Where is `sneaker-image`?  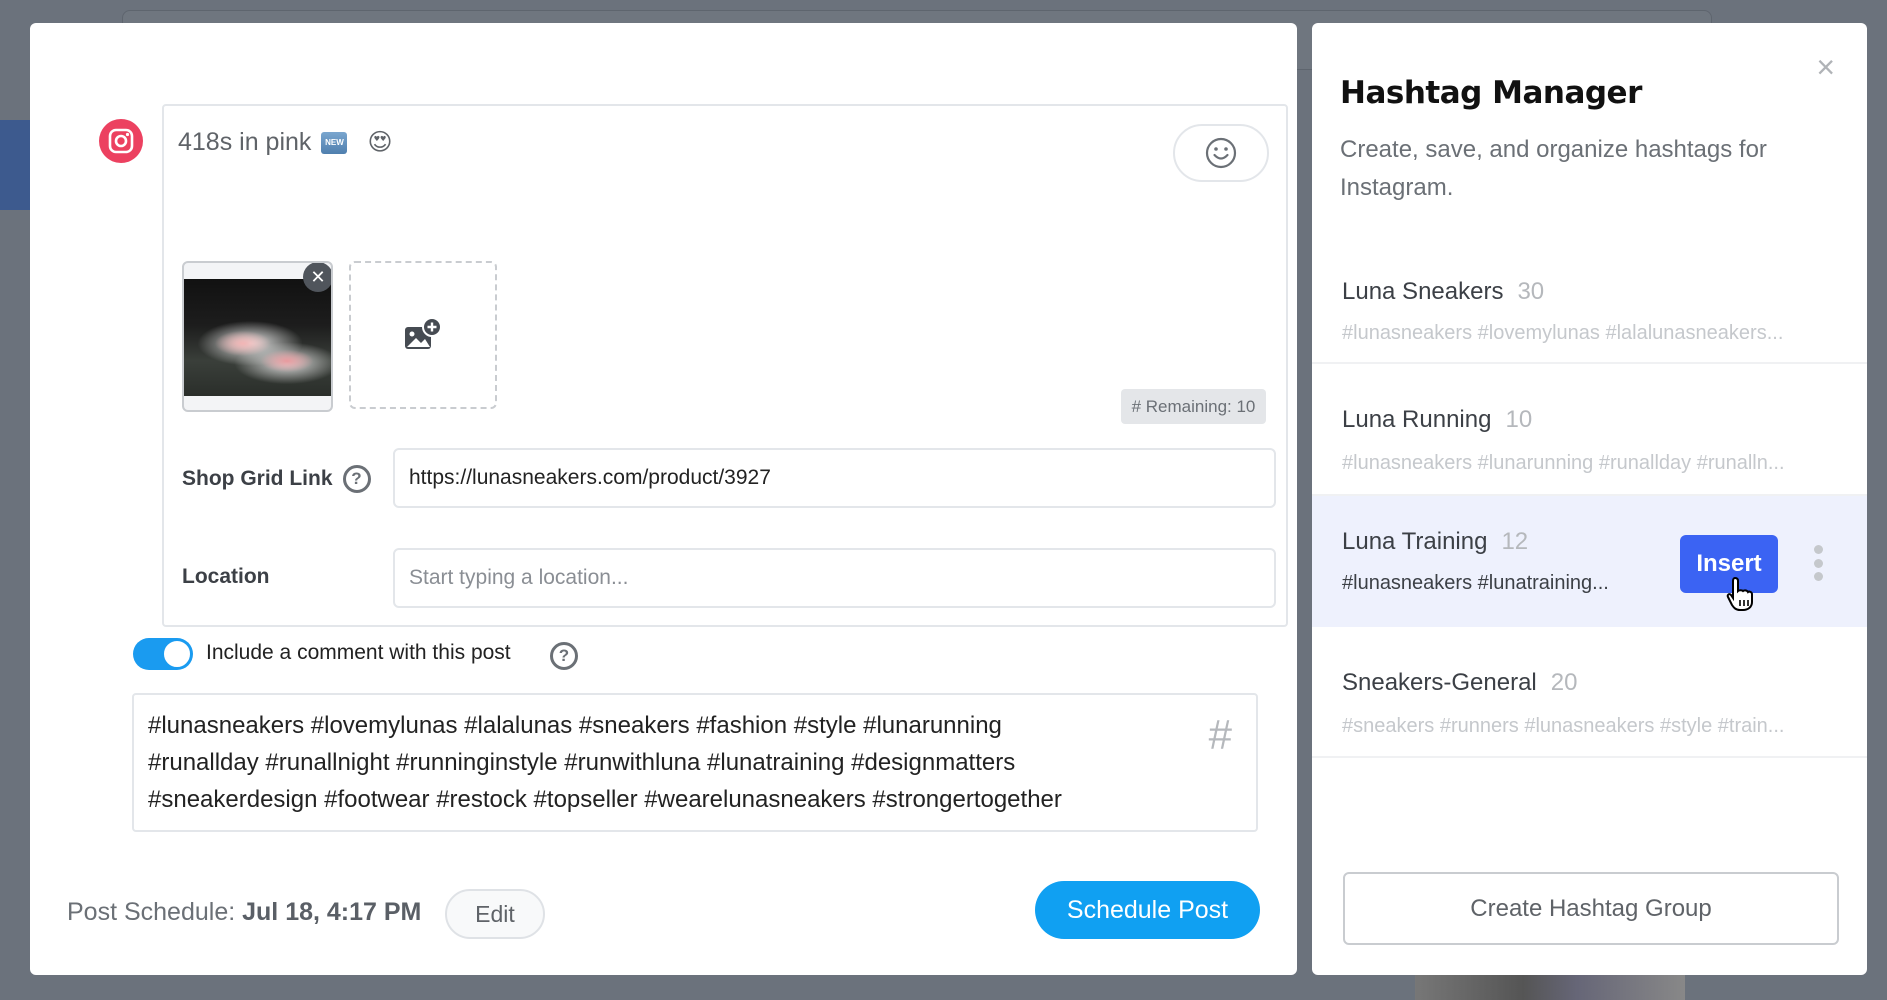
sneaker-image is located at coordinates (257, 337).